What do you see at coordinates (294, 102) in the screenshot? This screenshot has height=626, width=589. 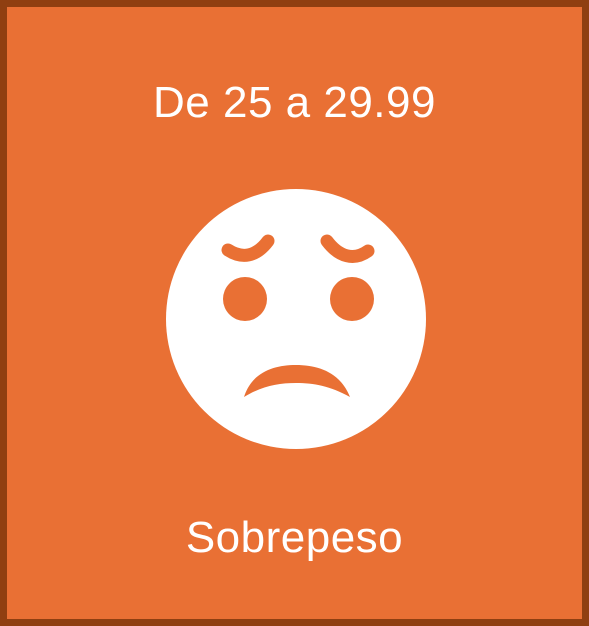 I see `bmi-range-text: De 25 a 29.99` at bounding box center [294, 102].